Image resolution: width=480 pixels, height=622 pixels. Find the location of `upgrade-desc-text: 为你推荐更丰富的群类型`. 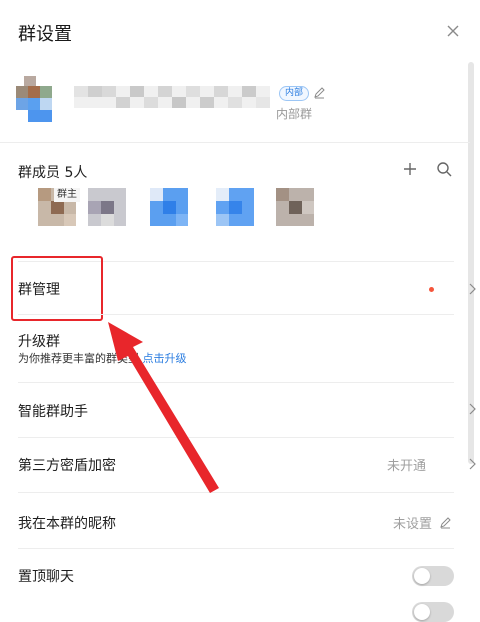

upgrade-desc-text: 为你推荐更丰富的群类型 is located at coordinates (78, 358).